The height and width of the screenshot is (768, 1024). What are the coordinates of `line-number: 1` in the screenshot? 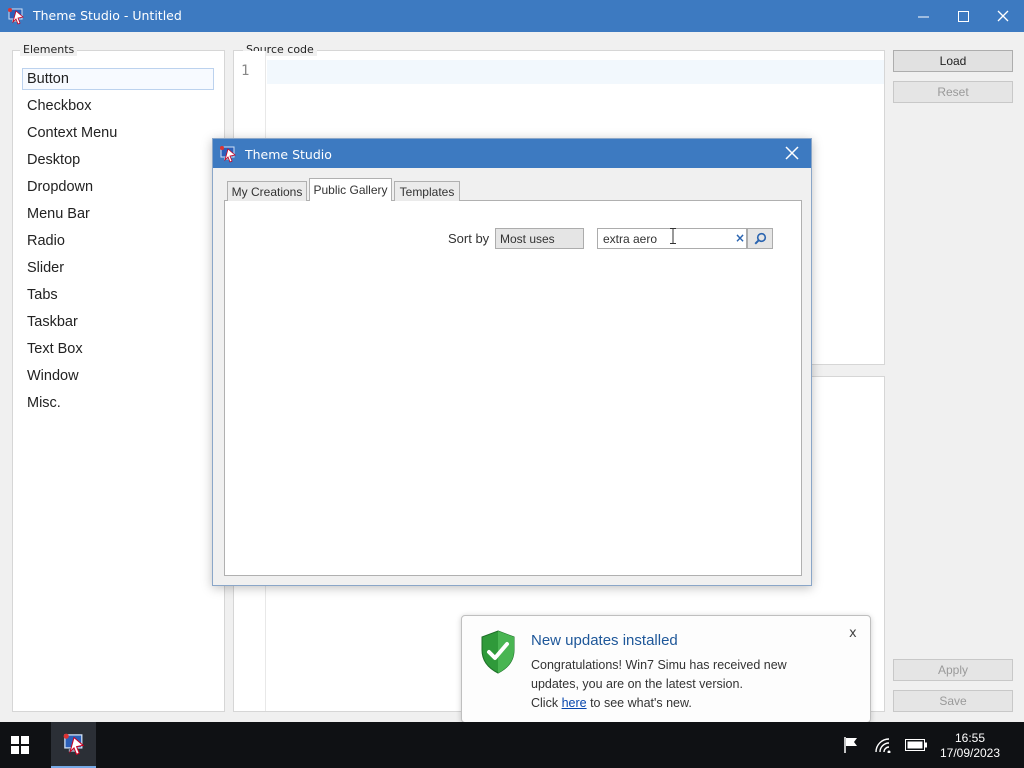 It's located at (245, 71).